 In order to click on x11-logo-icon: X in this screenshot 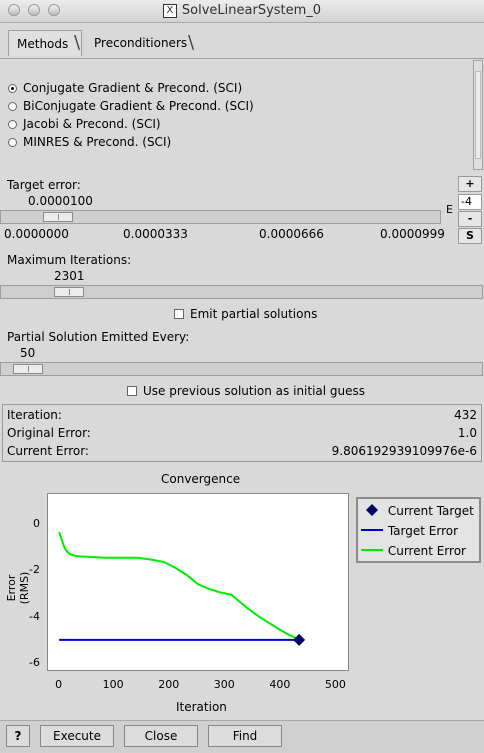, I will do `click(169, 11)`.